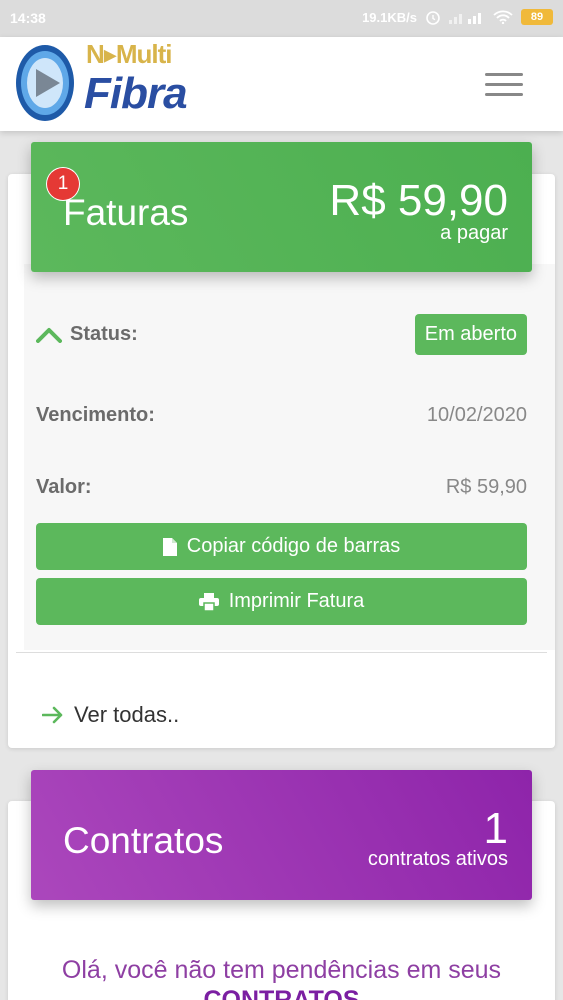  What do you see at coordinates (281, 415) in the screenshot?
I see `vencimento-row: Vencimento: 10/02/2020` at bounding box center [281, 415].